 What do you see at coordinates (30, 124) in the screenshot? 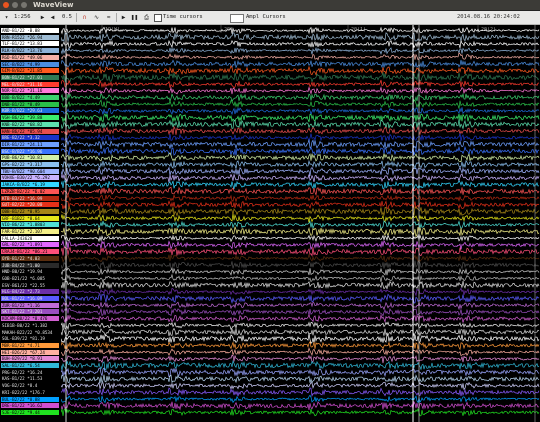
I see `channel-label: KNB-B2/22 *68.82` at bounding box center [30, 124].